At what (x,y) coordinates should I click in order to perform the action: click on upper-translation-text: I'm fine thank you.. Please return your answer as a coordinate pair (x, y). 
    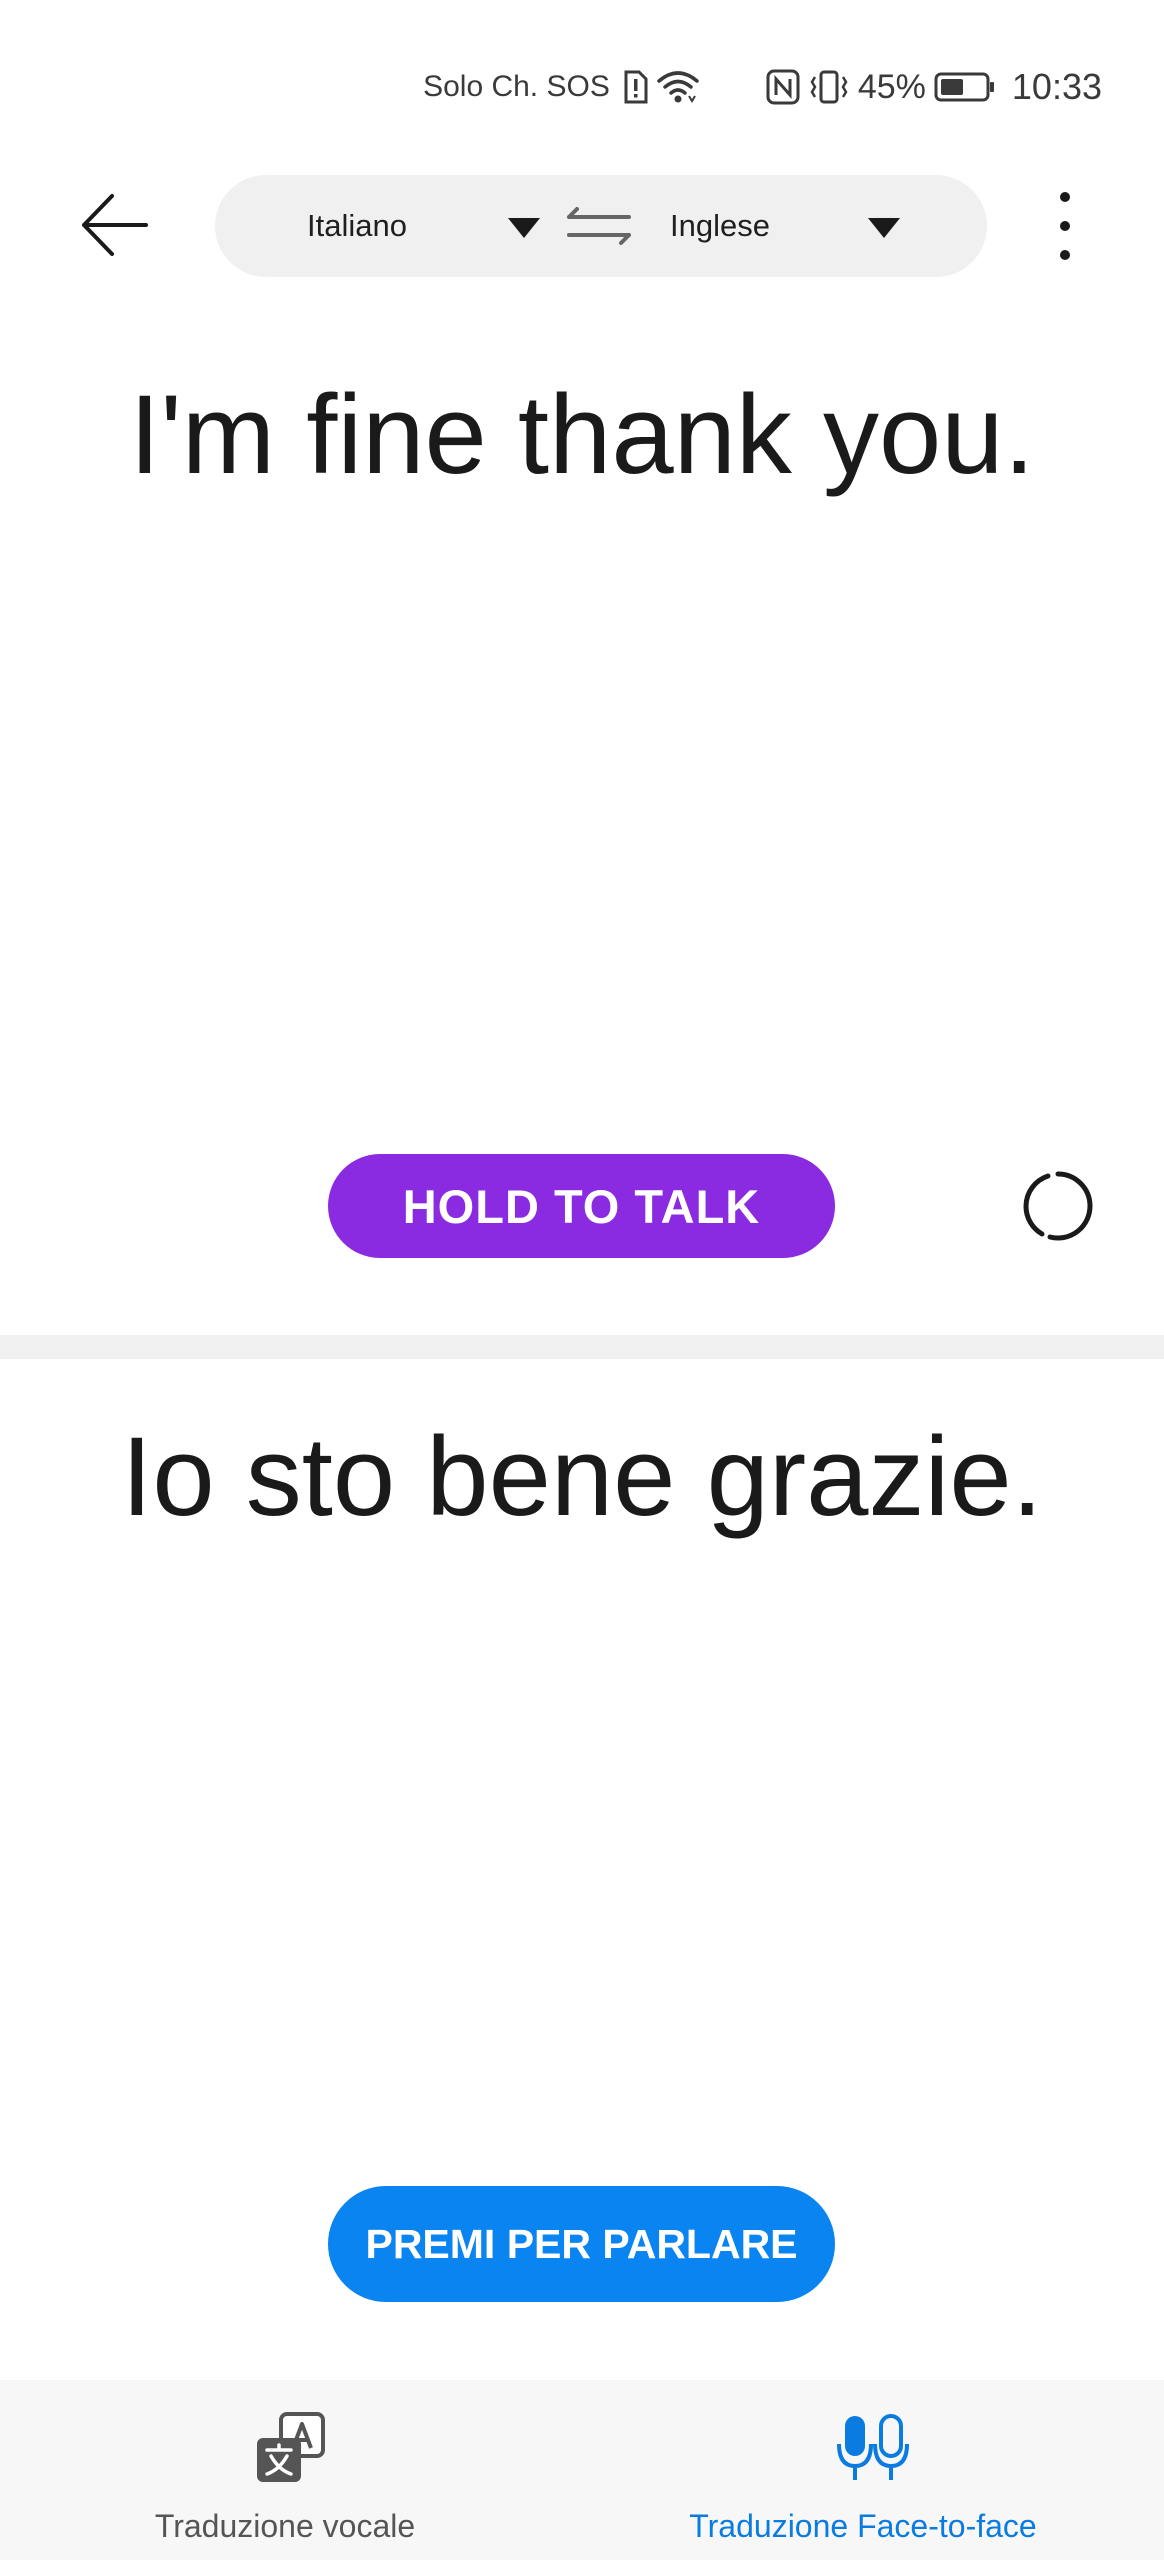
    Looking at the image, I should click on (582, 434).